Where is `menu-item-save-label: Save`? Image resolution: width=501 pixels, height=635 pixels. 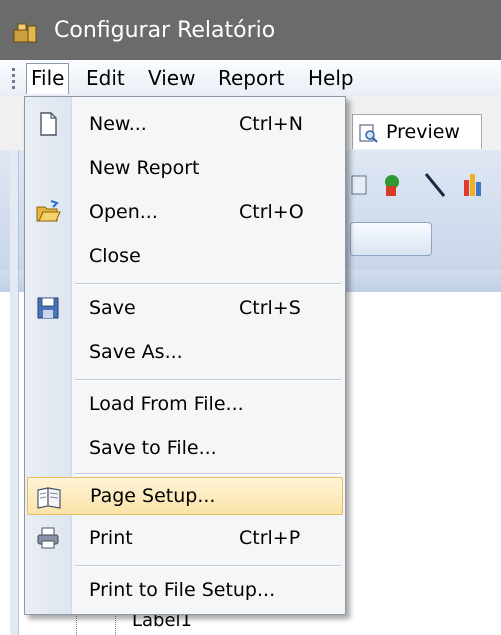
menu-item-save-label: Save is located at coordinates (112, 308).